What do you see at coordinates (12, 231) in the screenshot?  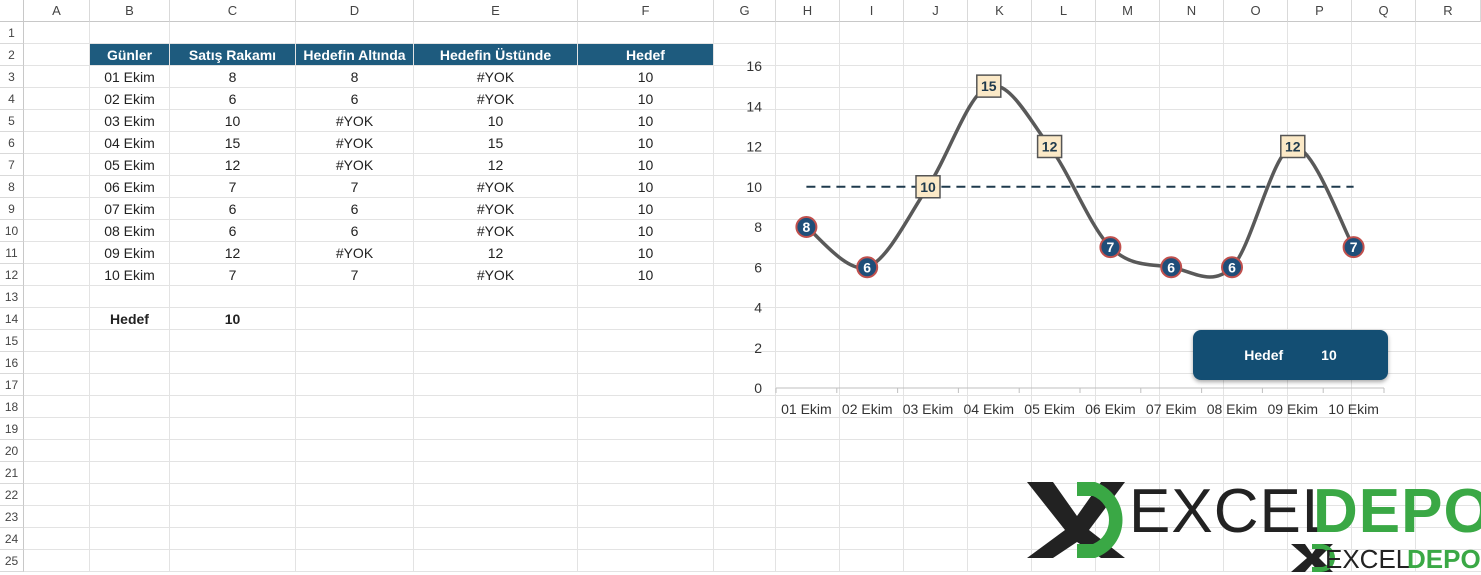 I see `row-header-10: 10` at bounding box center [12, 231].